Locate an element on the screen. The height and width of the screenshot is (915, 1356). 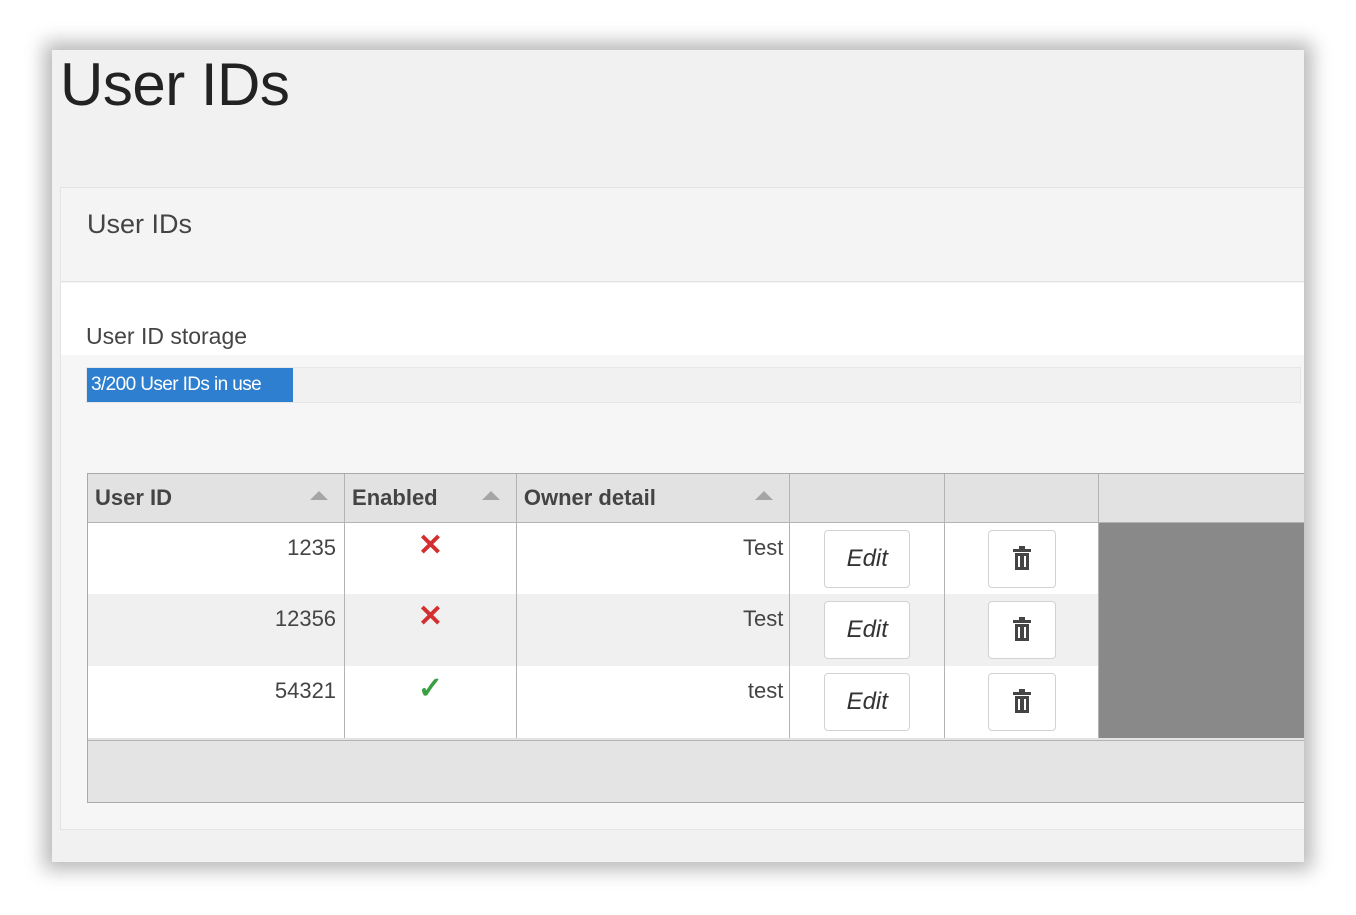
table-header-row: User ID Enabled Owner detail is located at coordinates (696, 498).